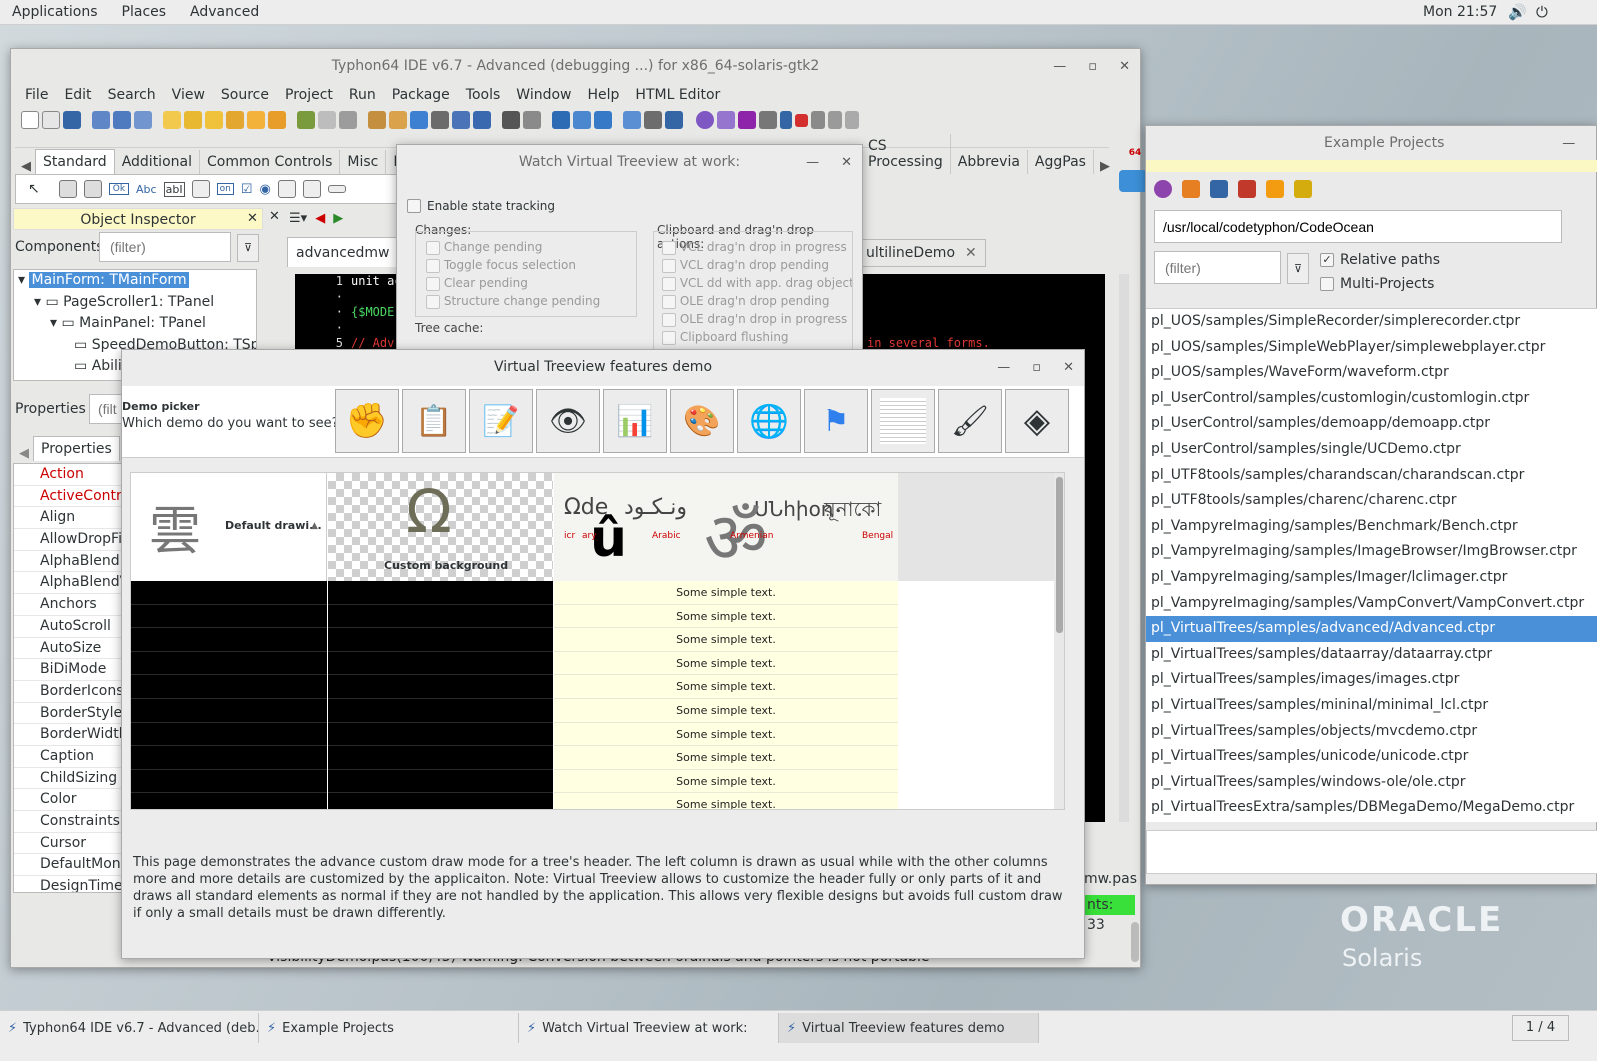 The height and width of the screenshot is (1061, 1597). Describe the element at coordinates (852, 120) in the screenshot. I see `step-out-icon` at that location.